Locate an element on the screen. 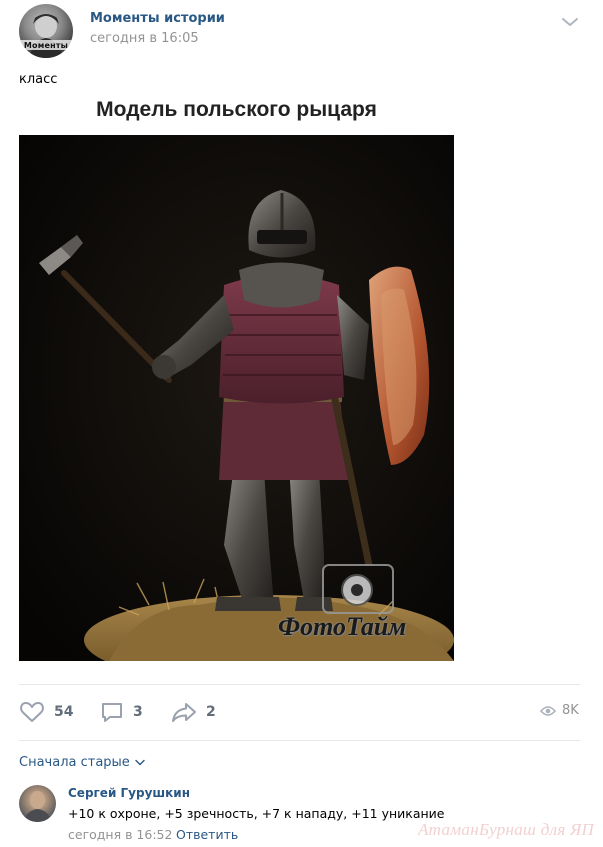 The height and width of the screenshot is (847, 603). comment-author: Сергей Гурушкин is located at coordinates (129, 793).